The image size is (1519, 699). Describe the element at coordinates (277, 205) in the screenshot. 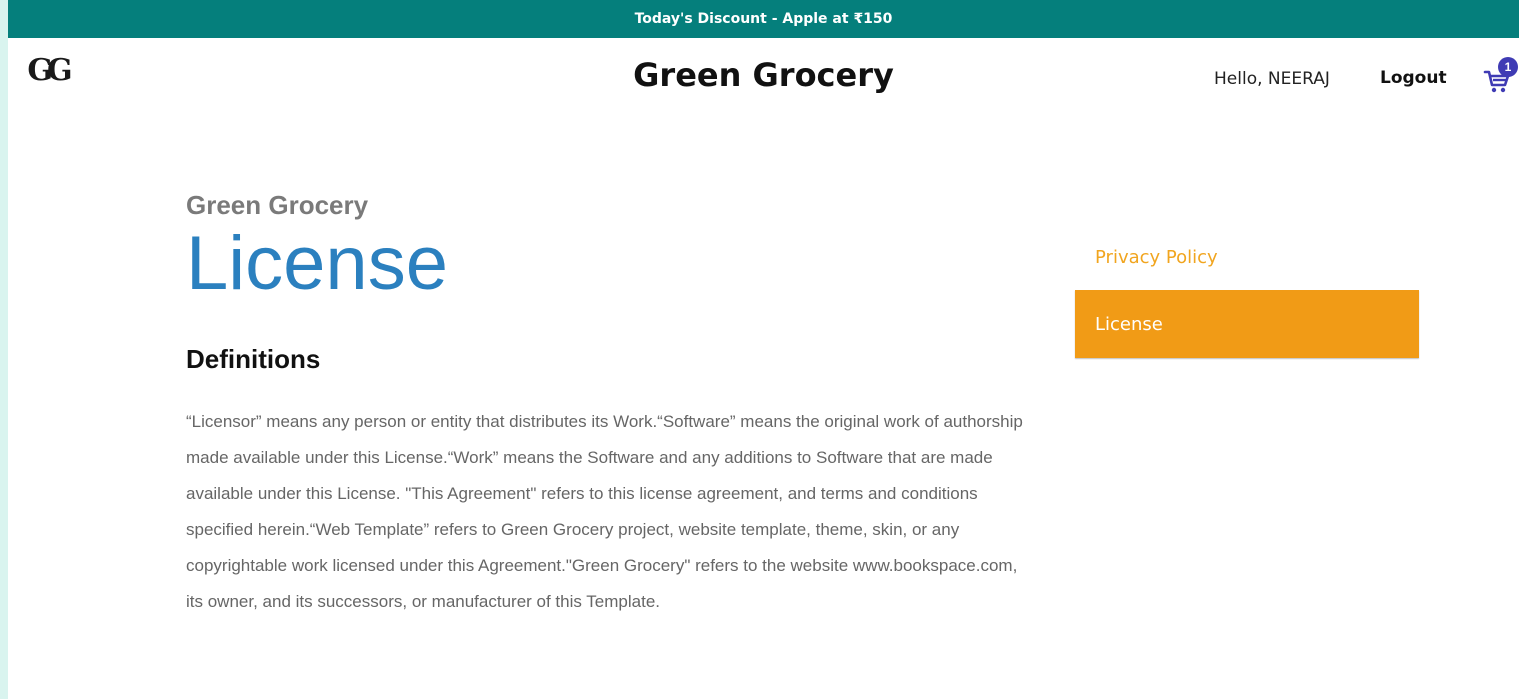

I see `page-eyebrow: Green Grocery` at that location.